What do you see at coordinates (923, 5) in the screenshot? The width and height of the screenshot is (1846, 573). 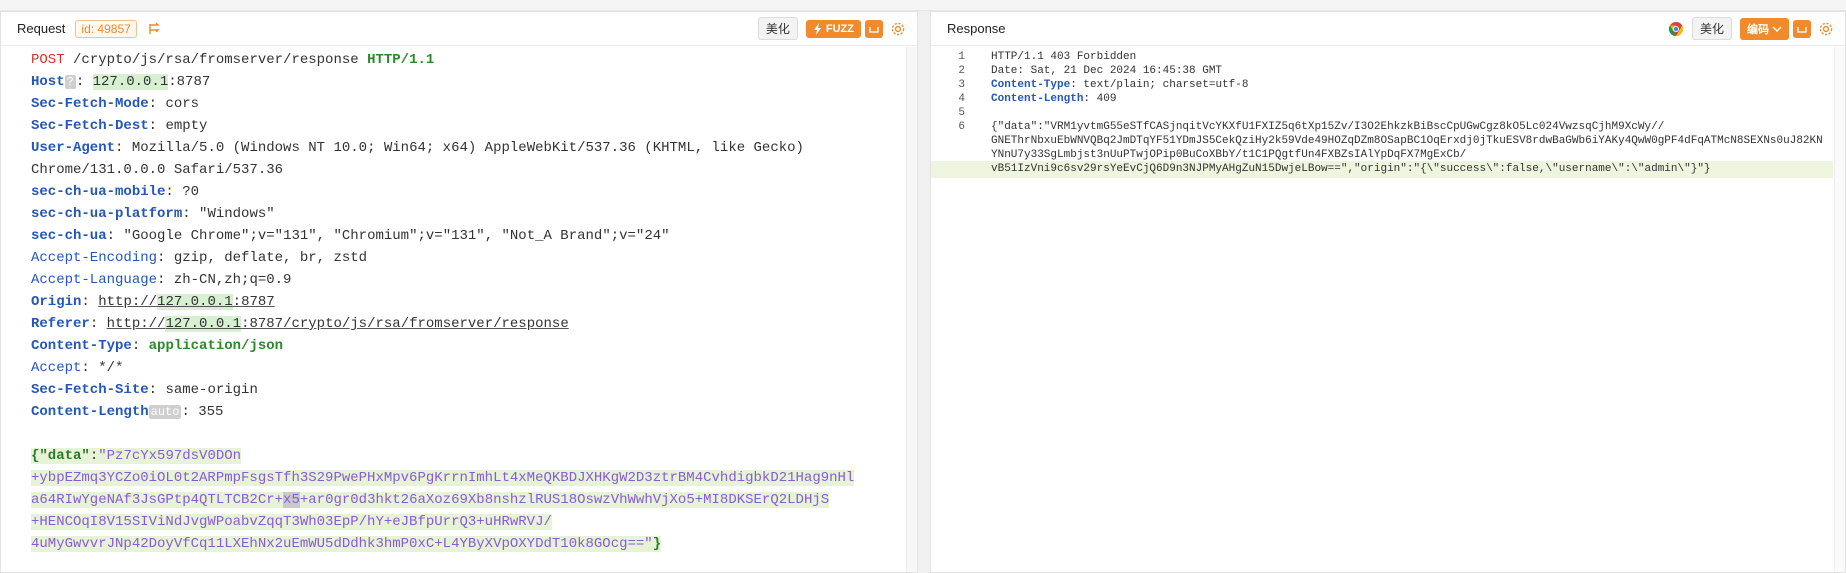 I see `top-strip` at bounding box center [923, 5].